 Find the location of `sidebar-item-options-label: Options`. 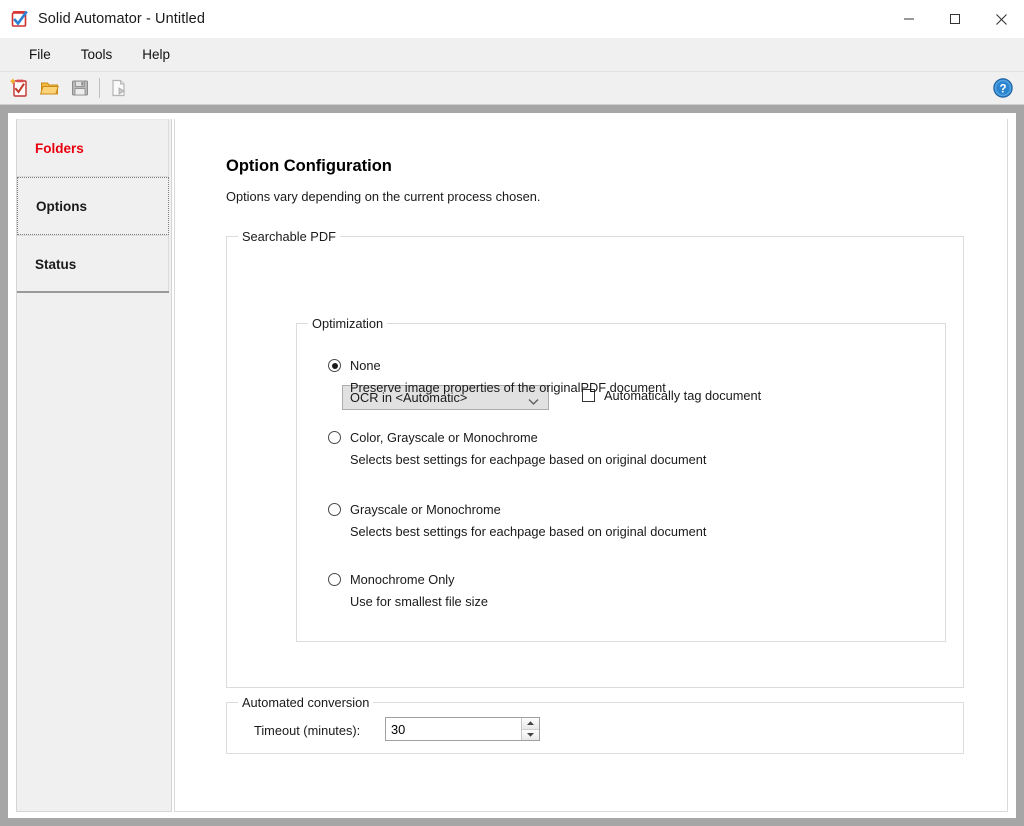

sidebar-item-options-label: Options is located at coordinates (61, 206).